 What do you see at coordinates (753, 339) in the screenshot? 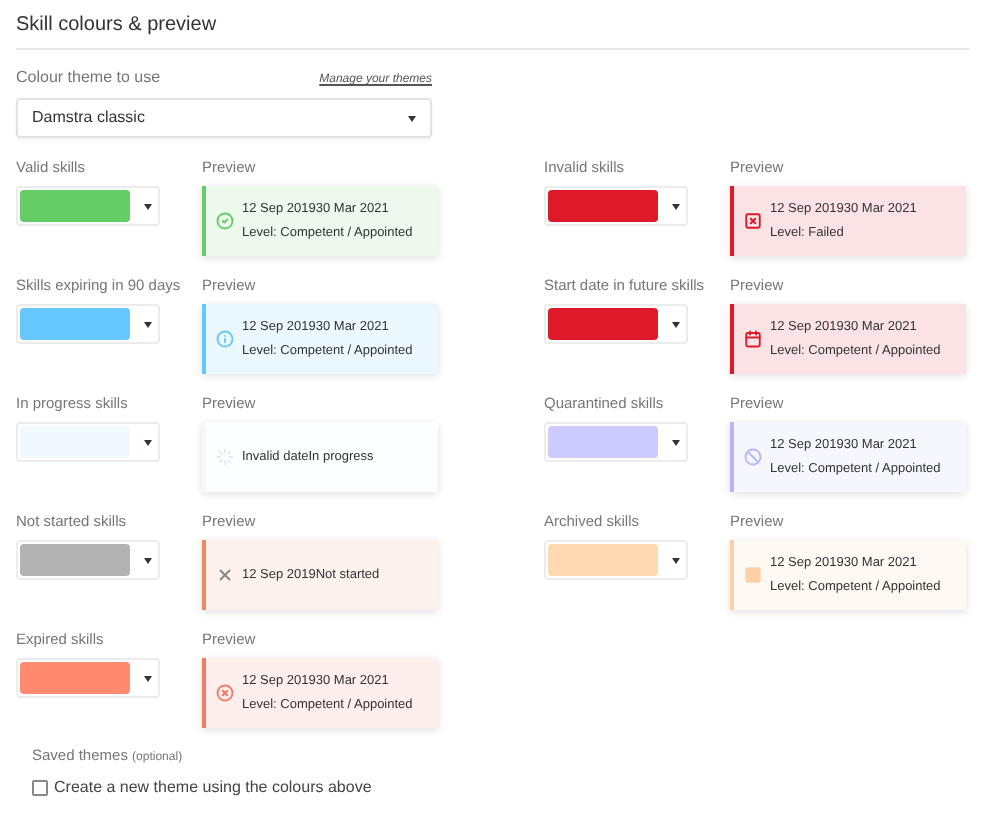
I see `calendar-icon` at bounding box center [753, 339].